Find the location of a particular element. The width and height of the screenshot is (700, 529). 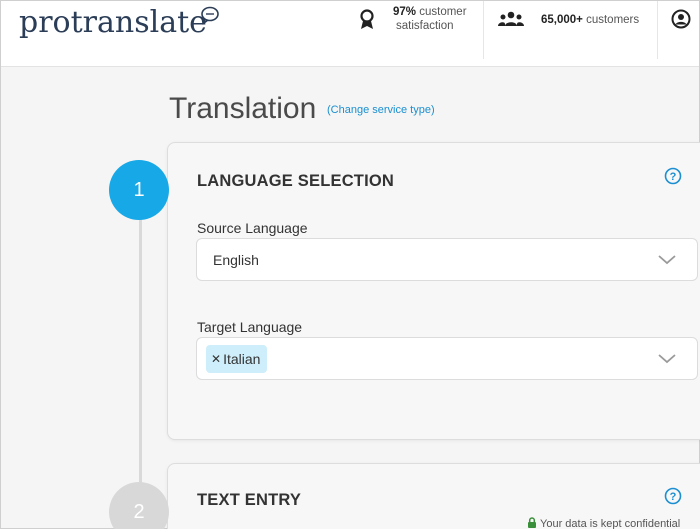

card-title: TEXT ENTRY is located at coordinates (249, 500).